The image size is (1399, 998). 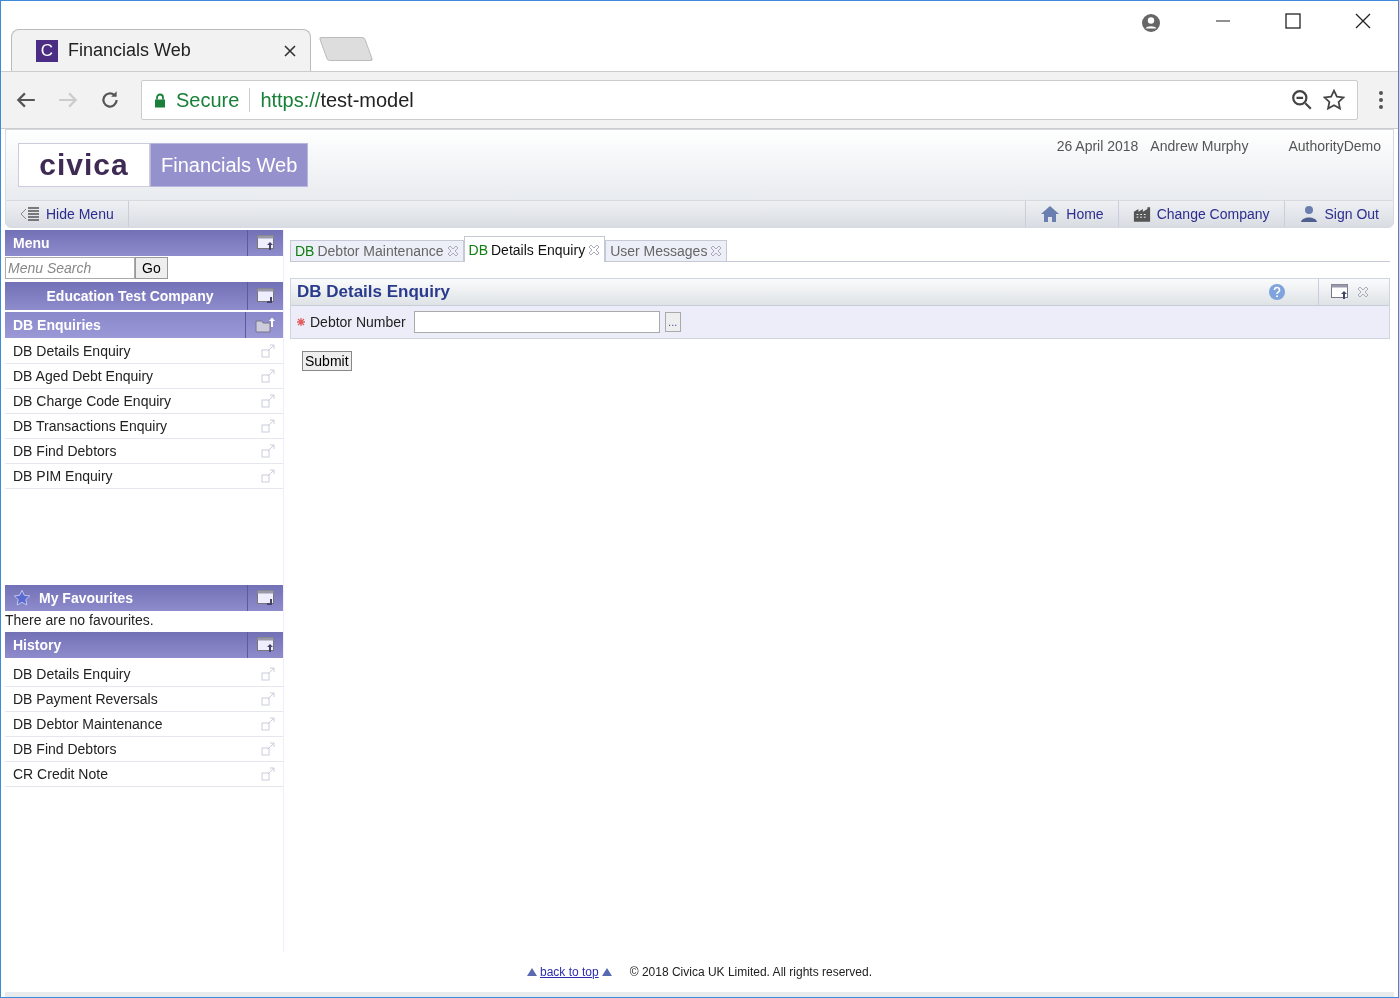 I want to click on form-title: DB Details Enquiry, so click(x=374, y=292).